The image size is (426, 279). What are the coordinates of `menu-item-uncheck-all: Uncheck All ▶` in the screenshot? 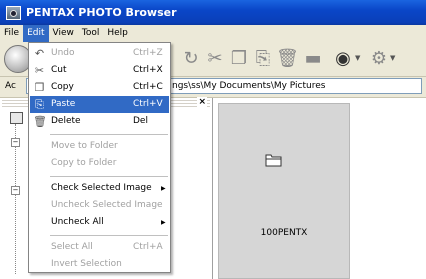 It's located at (99, 222).